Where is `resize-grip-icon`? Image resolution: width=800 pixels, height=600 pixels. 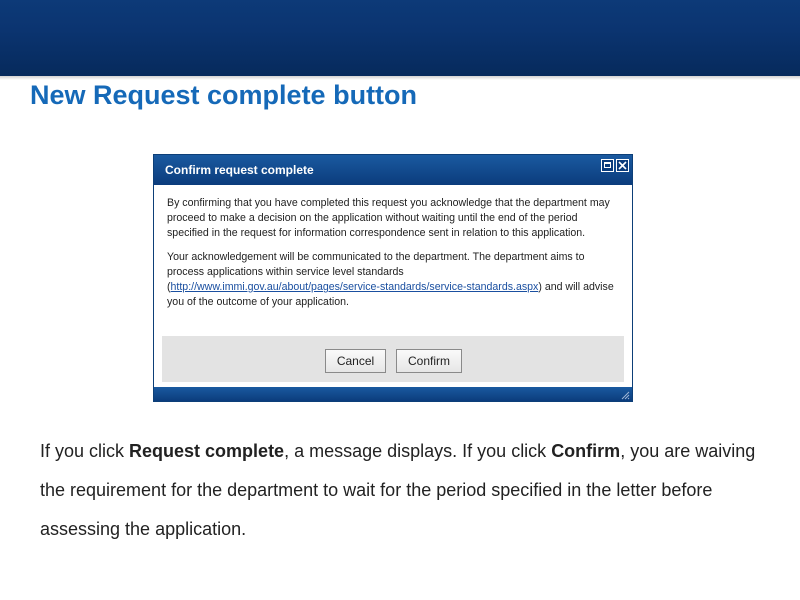 resize-grip-icon is located at coordinates (625, 395).